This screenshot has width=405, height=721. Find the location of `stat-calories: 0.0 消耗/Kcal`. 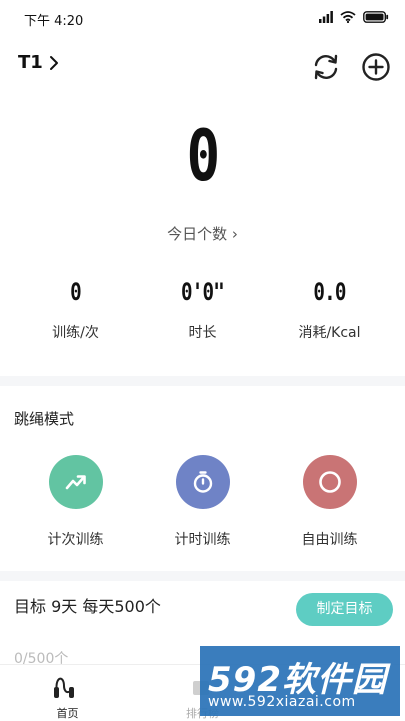

stat-calories: 0.0 消耗/Kcal is located at coordinates (329, 310).